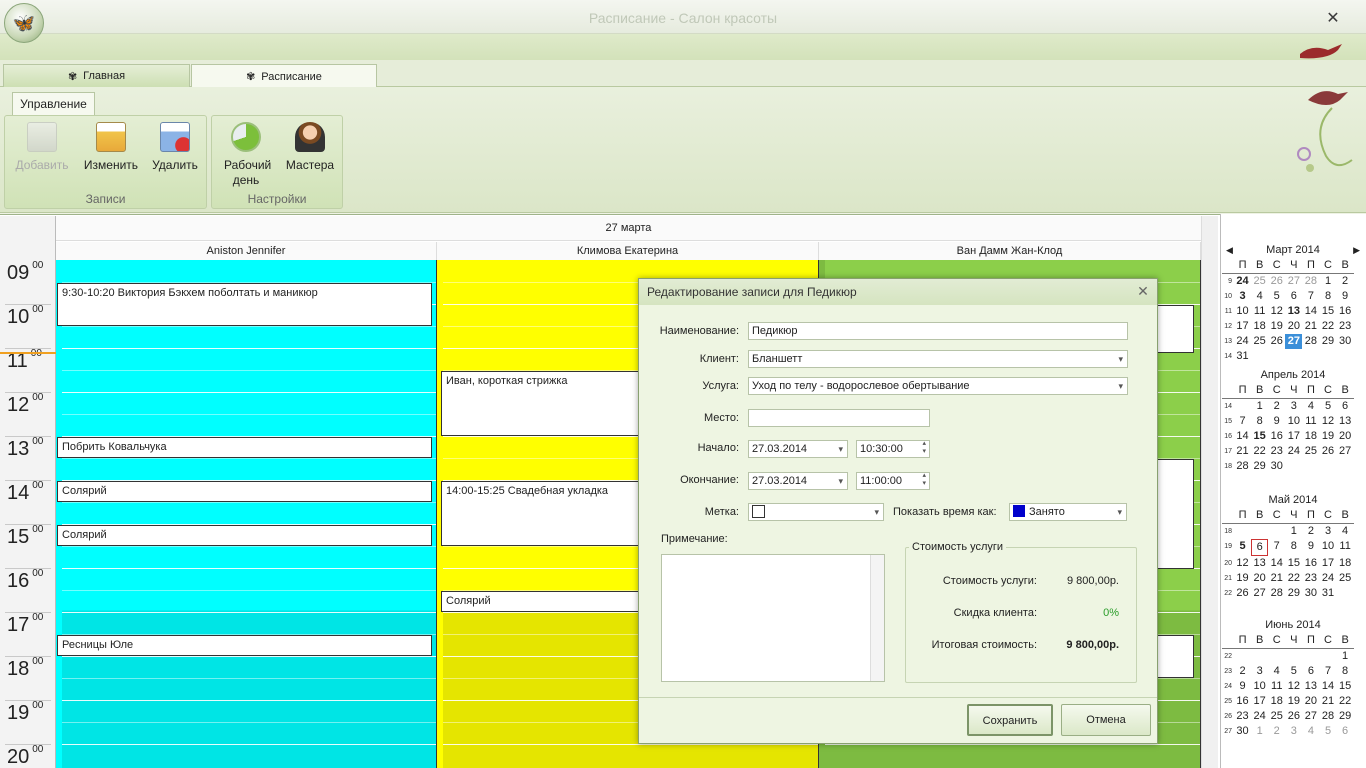  What do you see at coordinates (284, 76) in the screenshot?
I see `tab-schedule: ✾ Расписание` at bounding box center [284, 76].